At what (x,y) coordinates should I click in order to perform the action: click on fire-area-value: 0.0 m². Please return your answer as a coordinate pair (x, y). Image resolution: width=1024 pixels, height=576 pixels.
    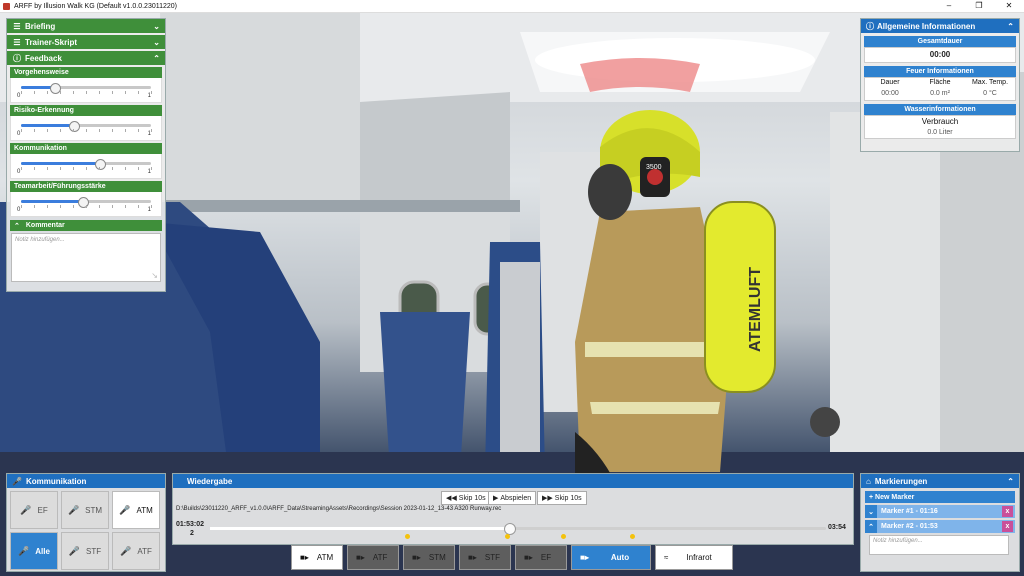
    Looking at the image, I should click on (940, 93).